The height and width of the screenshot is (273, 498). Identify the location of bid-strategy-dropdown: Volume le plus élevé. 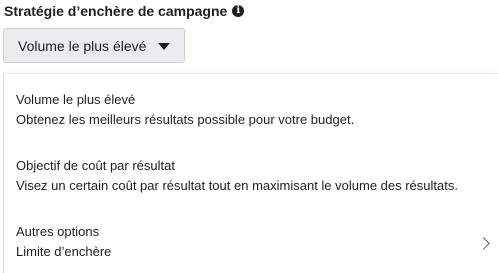
(94, 45).